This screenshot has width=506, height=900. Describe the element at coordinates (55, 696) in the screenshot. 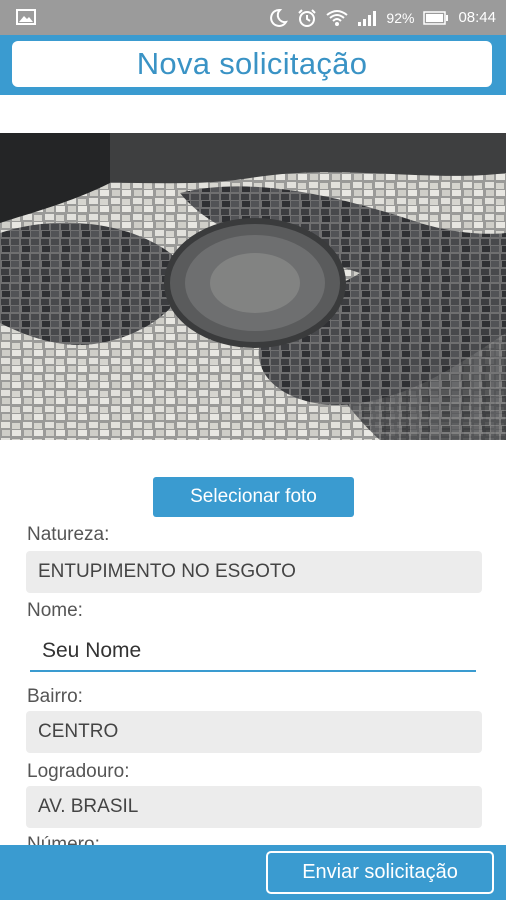

I see `bairro-label: Bairro:` at that location.